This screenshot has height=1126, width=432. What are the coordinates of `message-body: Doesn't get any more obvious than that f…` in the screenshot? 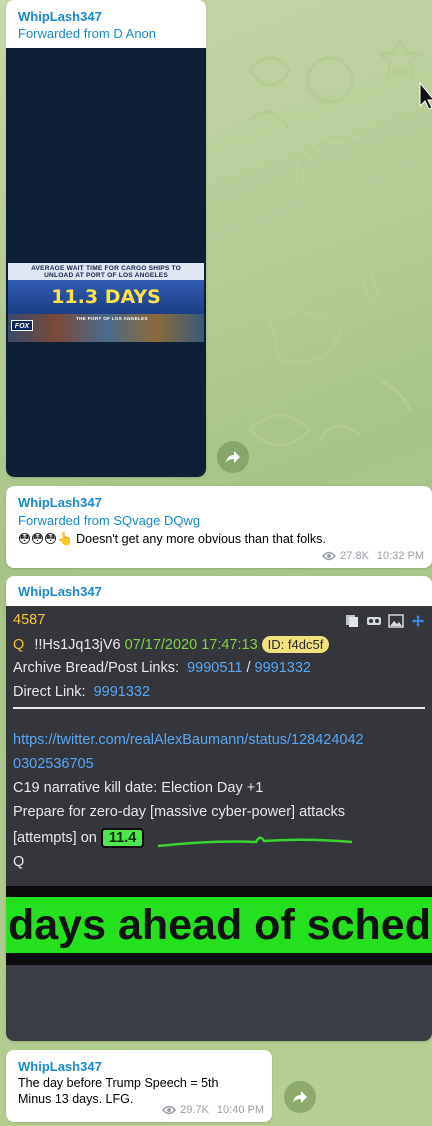 It's located at (201, 539).